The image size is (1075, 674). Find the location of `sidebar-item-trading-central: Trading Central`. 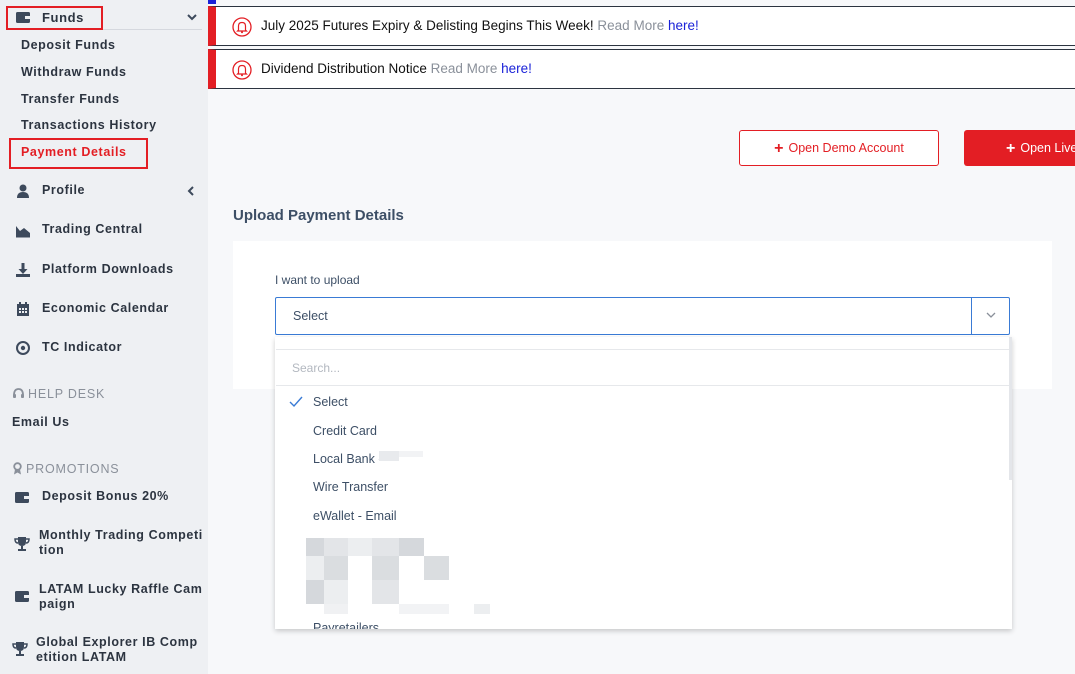

sidebar-item-trading-central: Trading Central is located at coordinates (104, 230).